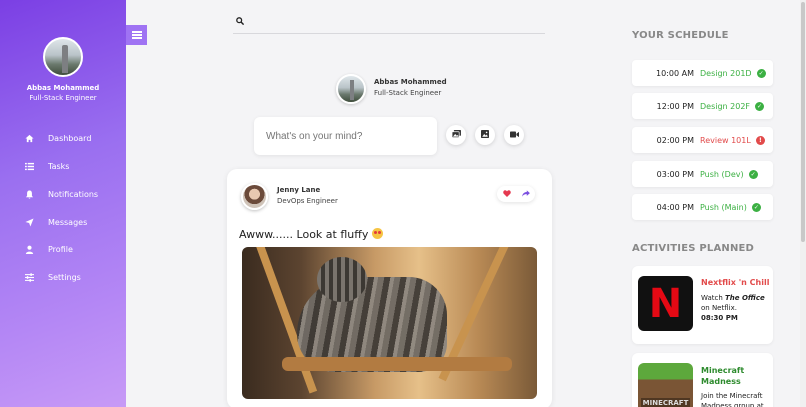 This screenshot has height=407, width=806. Describe the element at coordinates (59, 166) in the screenshot. I see `sidebar-item-label: Tasks` at that location.